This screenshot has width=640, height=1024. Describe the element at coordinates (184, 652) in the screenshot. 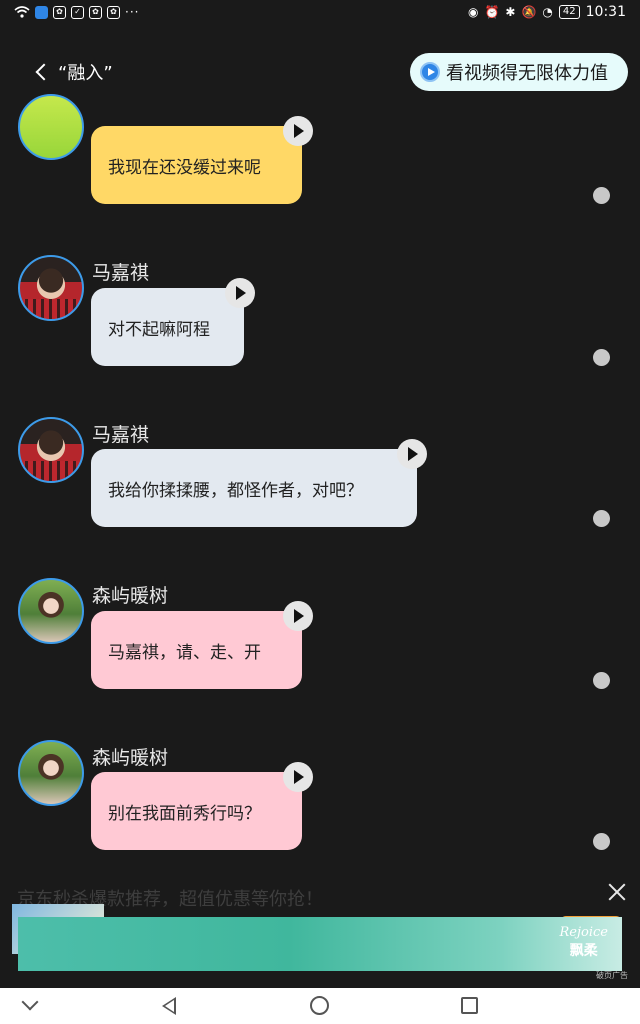

I see `message-text: 马嘉祺，请、走、开` at that location.